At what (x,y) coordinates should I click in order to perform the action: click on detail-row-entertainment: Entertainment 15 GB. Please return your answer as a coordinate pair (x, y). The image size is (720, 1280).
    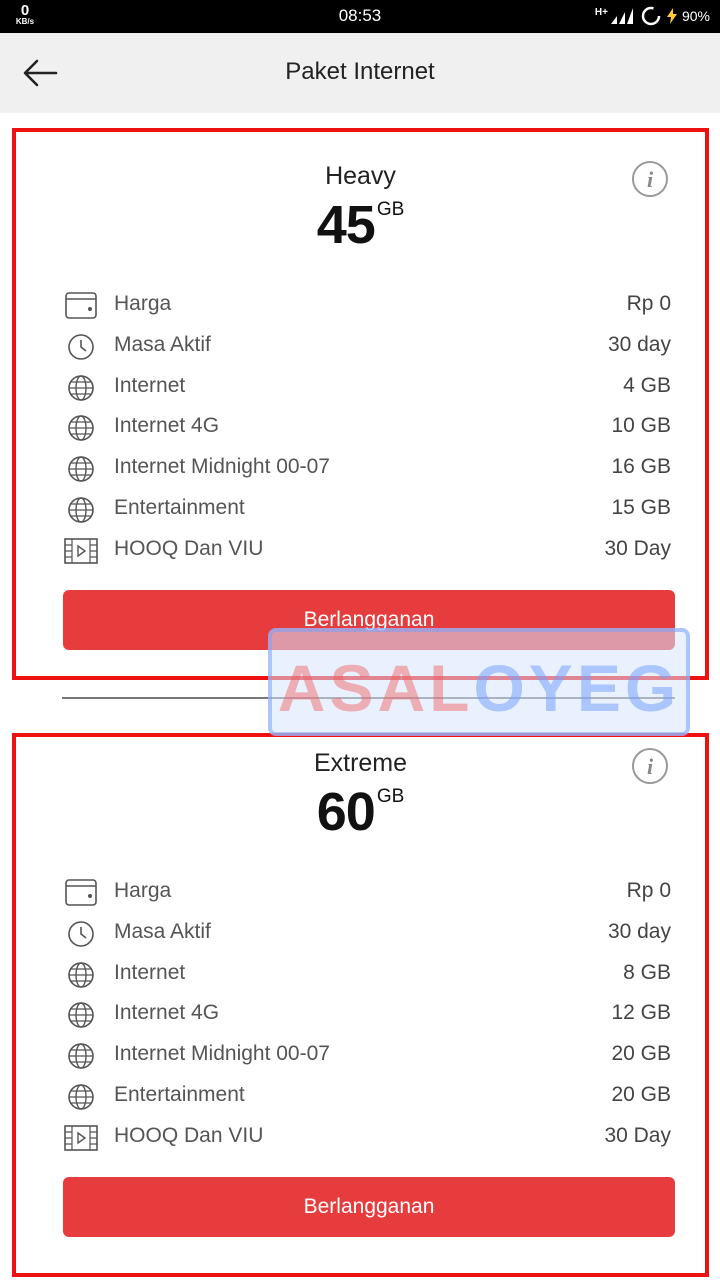
    Looking at the image, I should click on (367, 508).